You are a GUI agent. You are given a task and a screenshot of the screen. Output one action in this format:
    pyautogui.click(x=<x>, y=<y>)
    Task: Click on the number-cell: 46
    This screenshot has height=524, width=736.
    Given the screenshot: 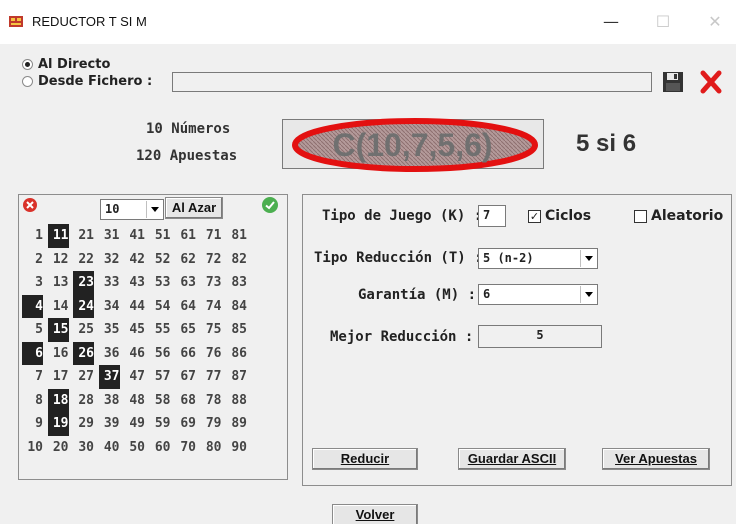 What is the action you would take?
    pyautogui.click(x=134, y=354)
    